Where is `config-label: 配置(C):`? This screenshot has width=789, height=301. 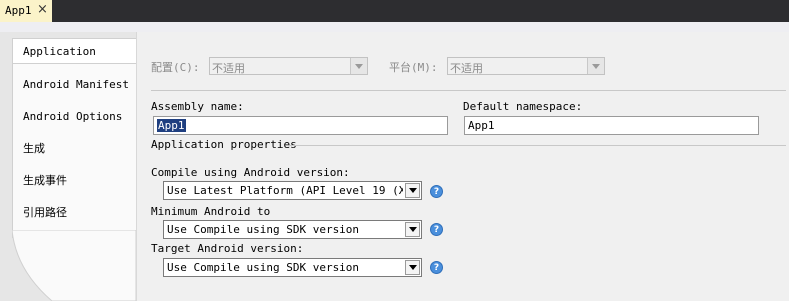
config-label: 配置(C): is located at coordinates (175, 67).